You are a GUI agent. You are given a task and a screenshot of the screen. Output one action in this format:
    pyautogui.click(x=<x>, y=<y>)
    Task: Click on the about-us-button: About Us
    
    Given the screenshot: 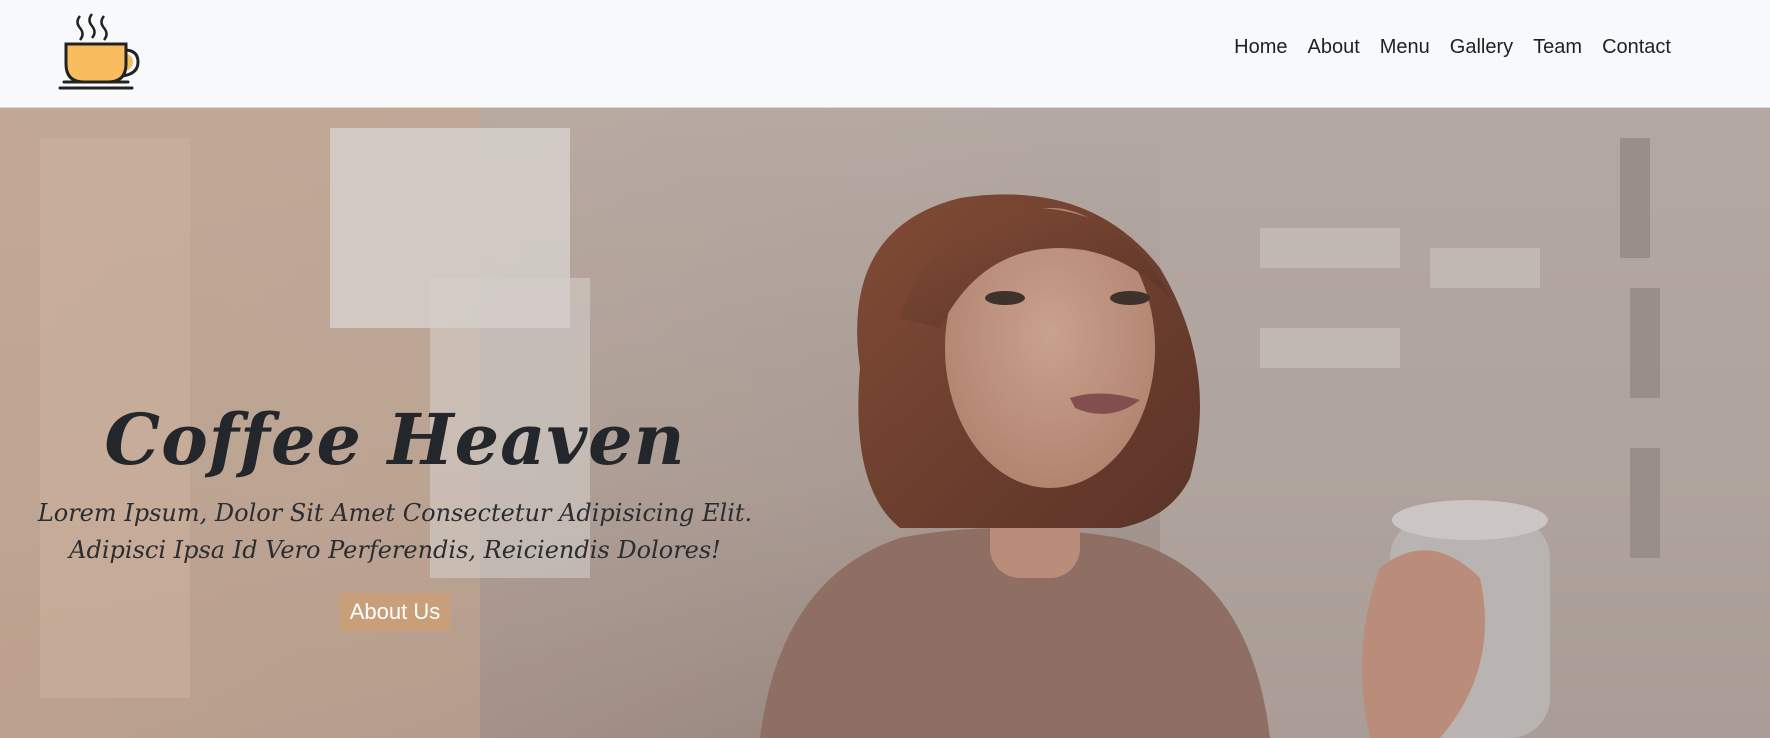 What is the action you would take?
    pyautogui.click(x=395, y=612)
    